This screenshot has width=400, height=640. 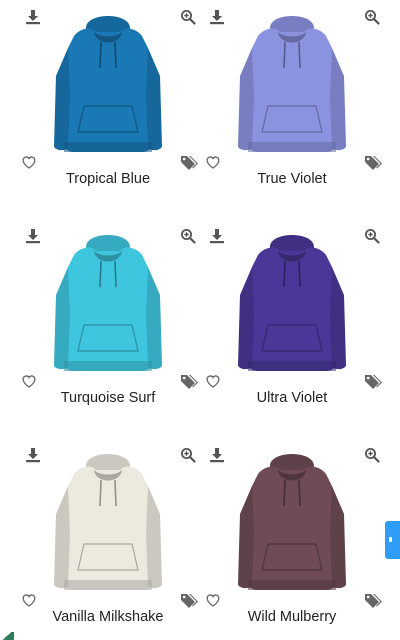 I want to click on product-name: Wild Mulberry, so click(x=292, y=617).